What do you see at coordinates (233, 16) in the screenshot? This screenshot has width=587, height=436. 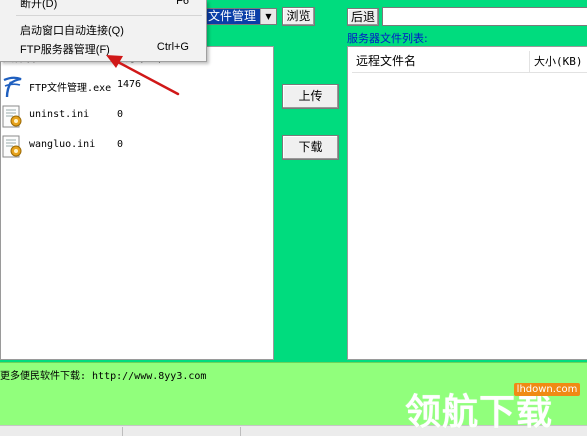 I see `combo-selected-value: 文件管理` at bounding box center [233, 16].